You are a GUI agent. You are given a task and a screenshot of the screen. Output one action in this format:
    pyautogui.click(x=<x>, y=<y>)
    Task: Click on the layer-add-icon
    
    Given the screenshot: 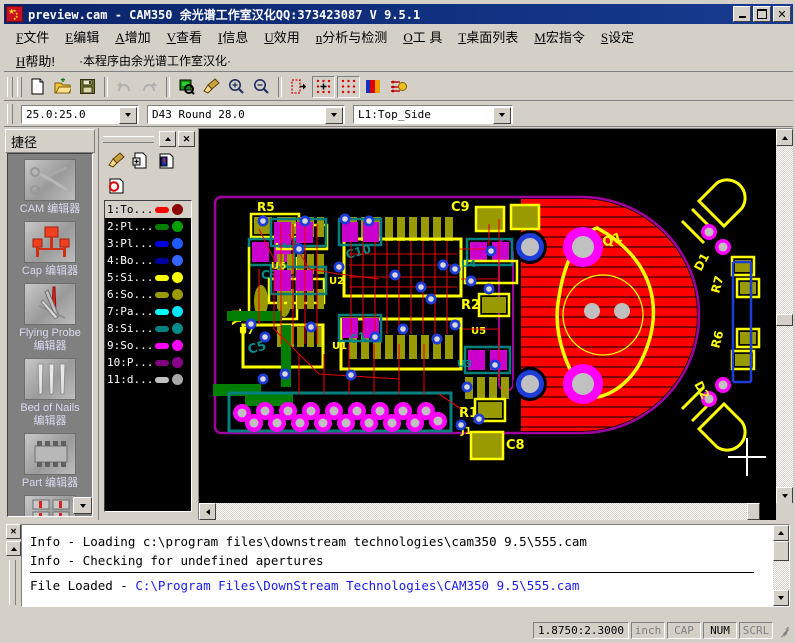 What is the action you would take?
    pyautogui.click(x=141, y=161)
    